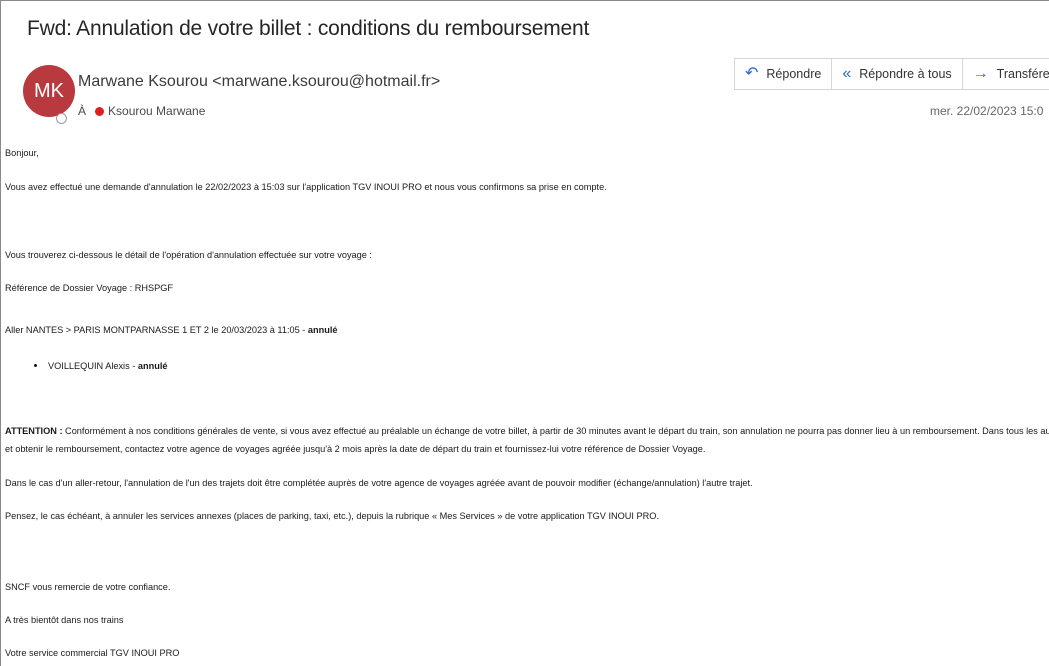 The height and width of the screenshot is (666, 1049). I want to click on forward-label: Transférer, so click(1022, 74).